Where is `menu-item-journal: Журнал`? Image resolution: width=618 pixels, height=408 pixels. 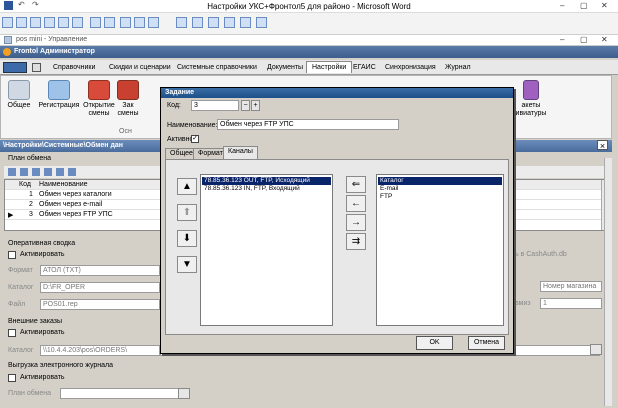
menu-item-journal: Журнал is located at coordinates (458, 68).